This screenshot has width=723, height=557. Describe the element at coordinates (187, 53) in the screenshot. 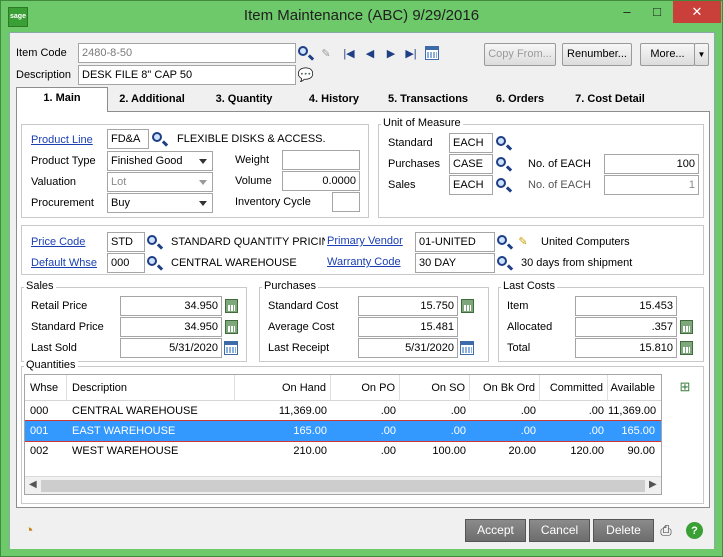

I see `item-code-field: 2480-8-50` at that location.